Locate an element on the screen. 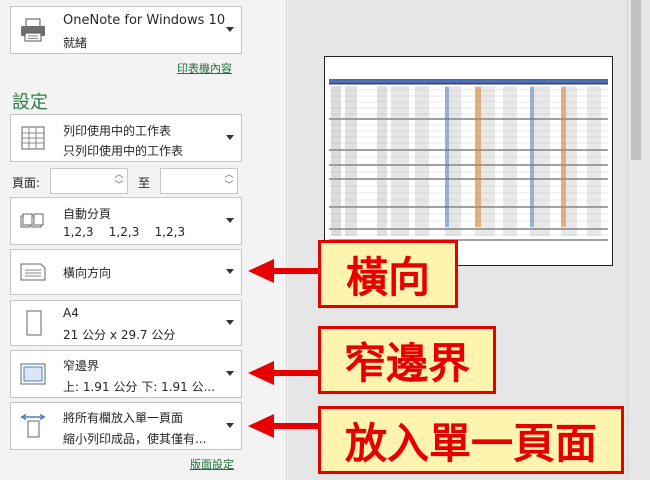 This screenshot has width=650, height=480. callout-margins: 窄邊界 is located at coordinates (407, 360).